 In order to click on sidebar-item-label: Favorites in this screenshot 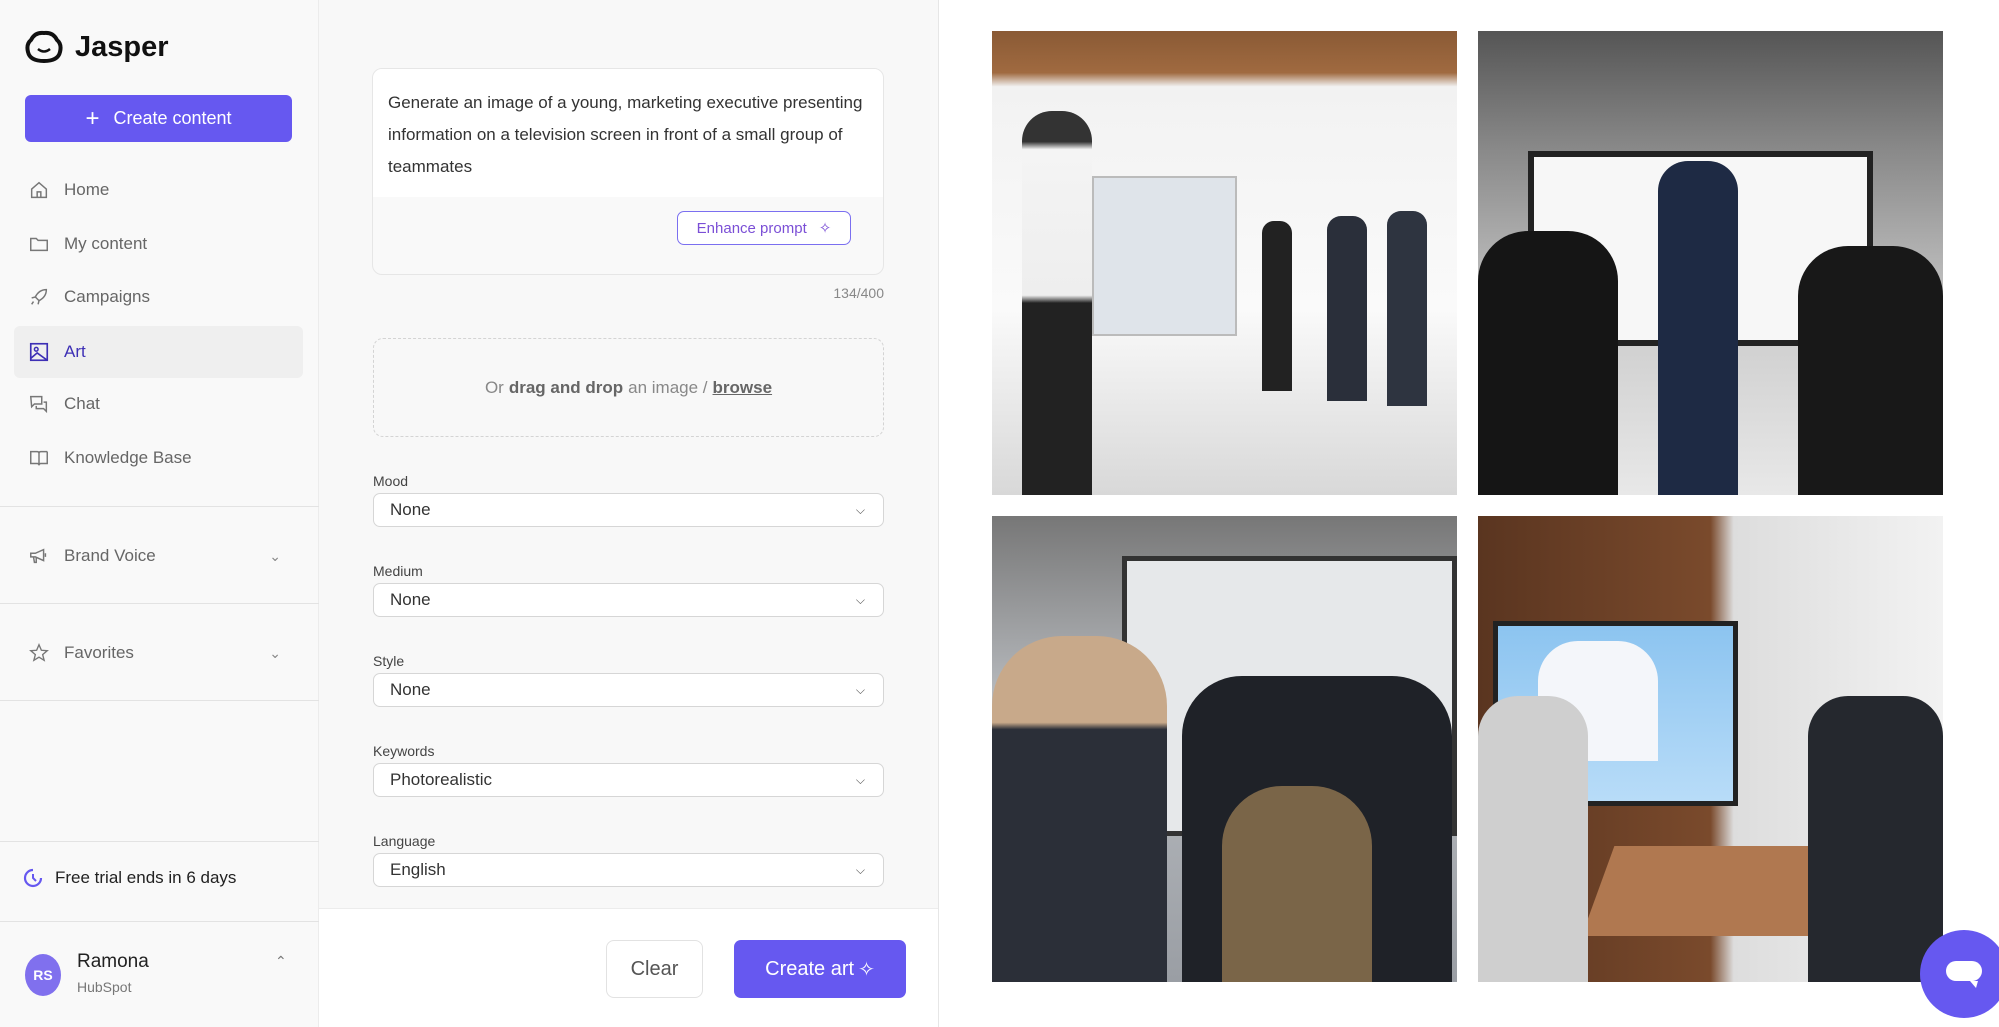, I will do `click(99, 652)`.